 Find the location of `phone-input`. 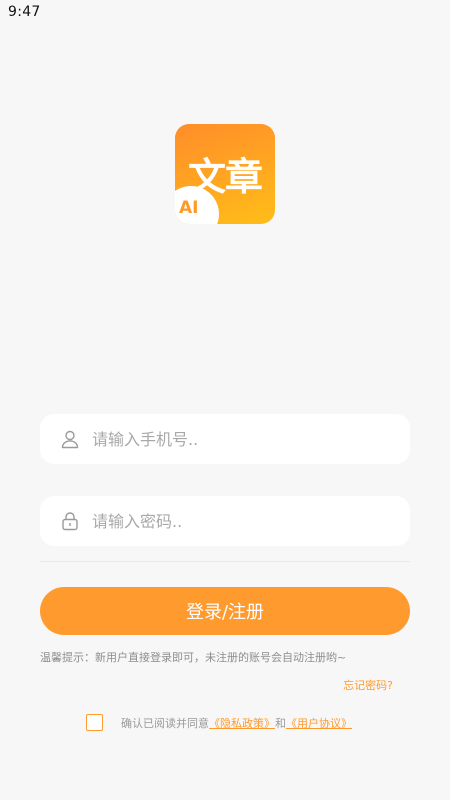

phone-input is located at coordinates (251, 439).